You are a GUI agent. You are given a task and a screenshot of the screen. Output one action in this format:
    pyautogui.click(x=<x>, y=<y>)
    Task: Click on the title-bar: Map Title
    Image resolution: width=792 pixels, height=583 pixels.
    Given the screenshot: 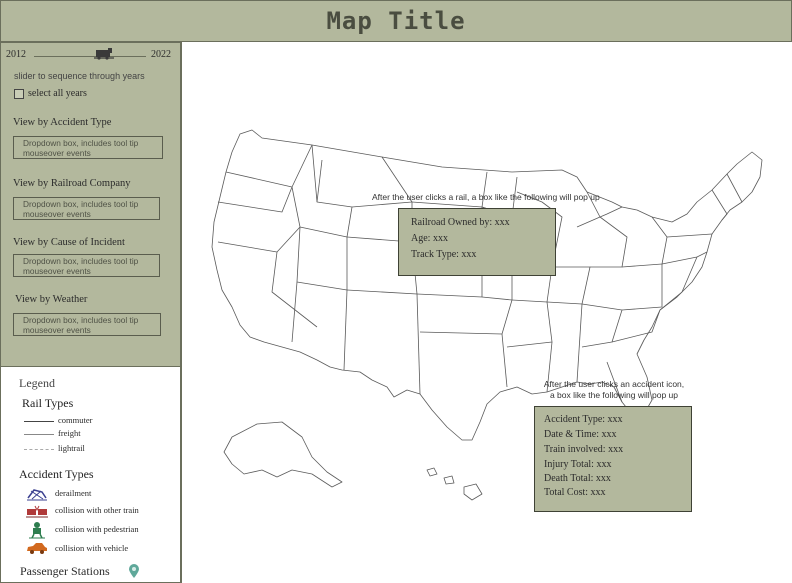 What is the action you would take?
    pyautogui.click(x=396, y=21)
    